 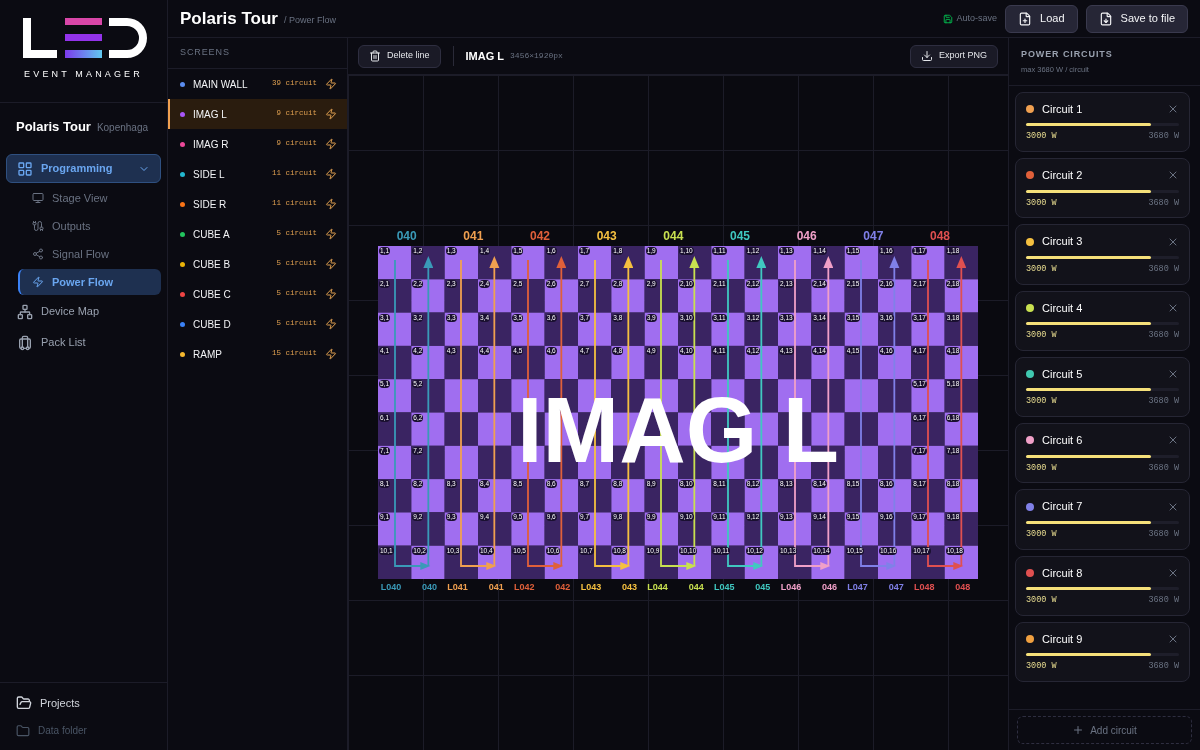 What do you see at coordinates (38, 198) in the screenshot?
I see `monitor-icon` at bounding box center [38, 198].